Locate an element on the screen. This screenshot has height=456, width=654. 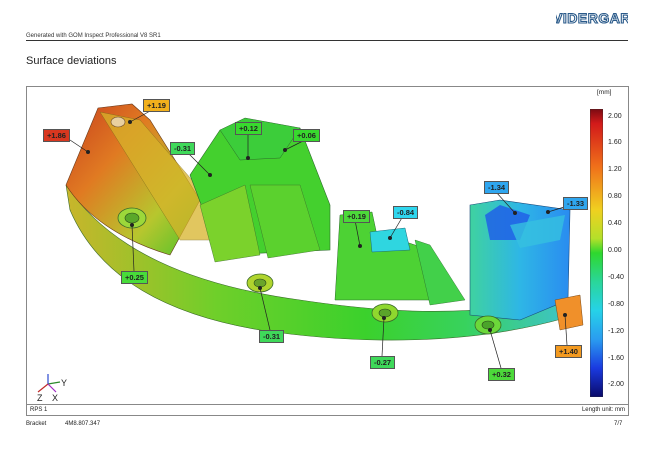
scale-unit-label: [mm] is located at coordinates (604, 92).